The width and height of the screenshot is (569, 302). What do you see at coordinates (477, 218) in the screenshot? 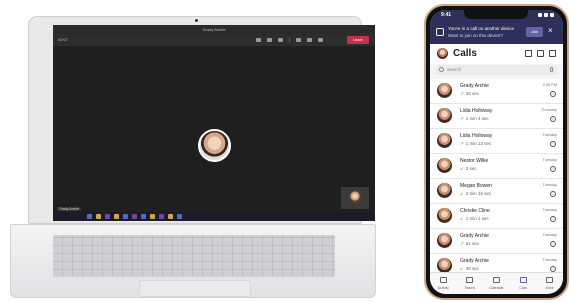
I see `duration-text: 1 min 1 sec` at bounding box center [477, 218].